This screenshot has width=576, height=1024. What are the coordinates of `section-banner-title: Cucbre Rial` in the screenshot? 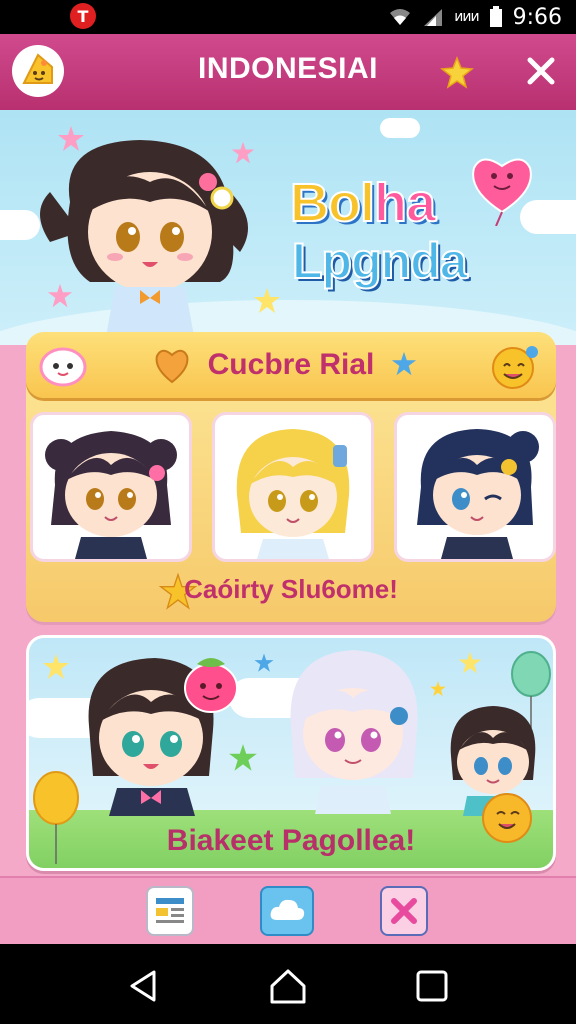 It's located at (291, 364).